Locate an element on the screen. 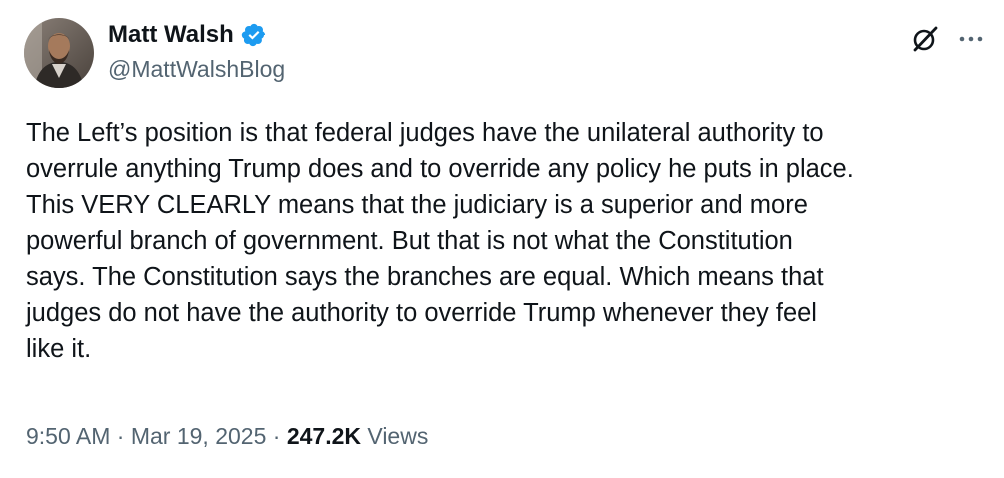 The image size is (1004, 478). avatar is located at coordinates (59, 53).